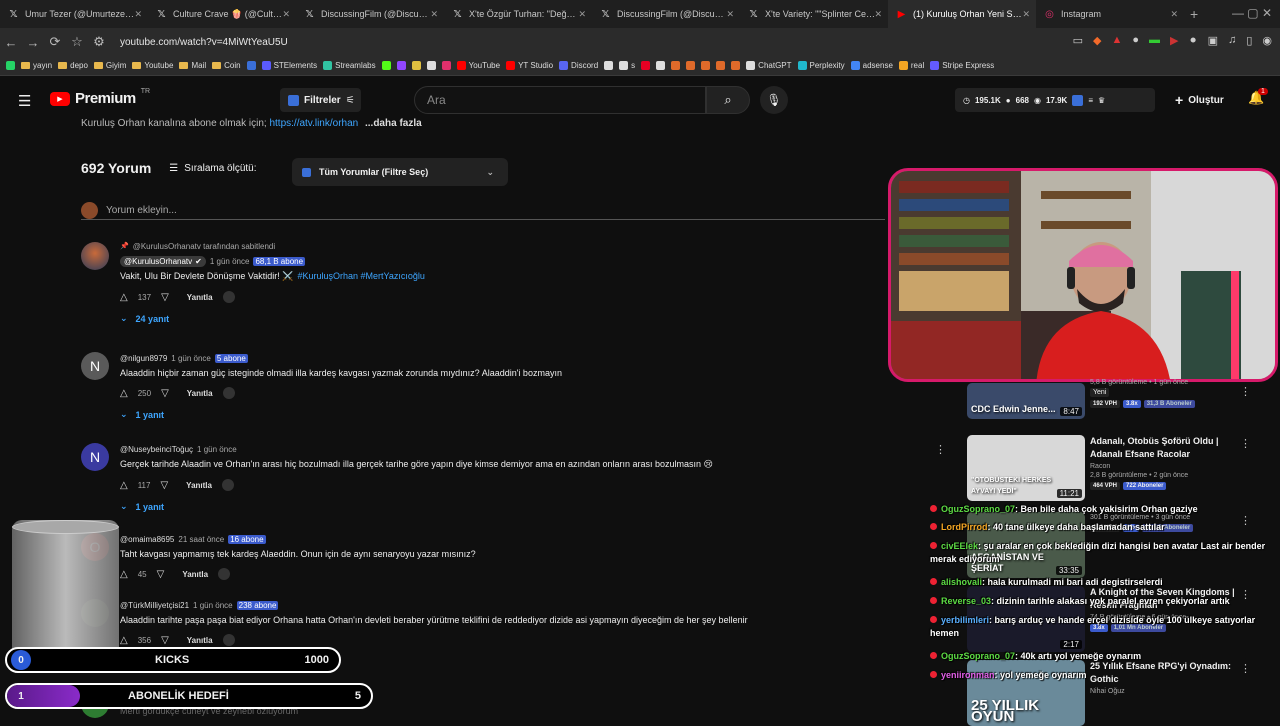 The width and height of the screenshot is (1280, 726). Describe the element at coordinates (962, 14) in the screenshot. I see `browser-tab: ▶ (1) Kuruluş Orhan Yeni Se... ✕` at that location.